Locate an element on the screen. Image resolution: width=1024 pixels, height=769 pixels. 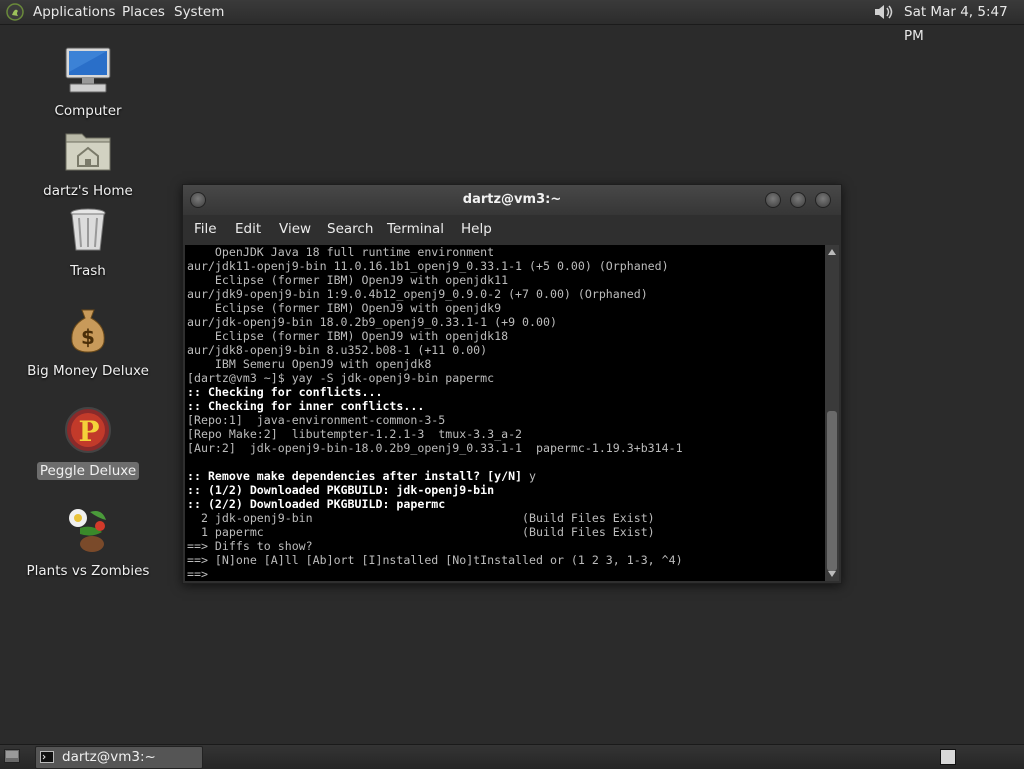
terminal-icon is located at coordinates (47, 757).